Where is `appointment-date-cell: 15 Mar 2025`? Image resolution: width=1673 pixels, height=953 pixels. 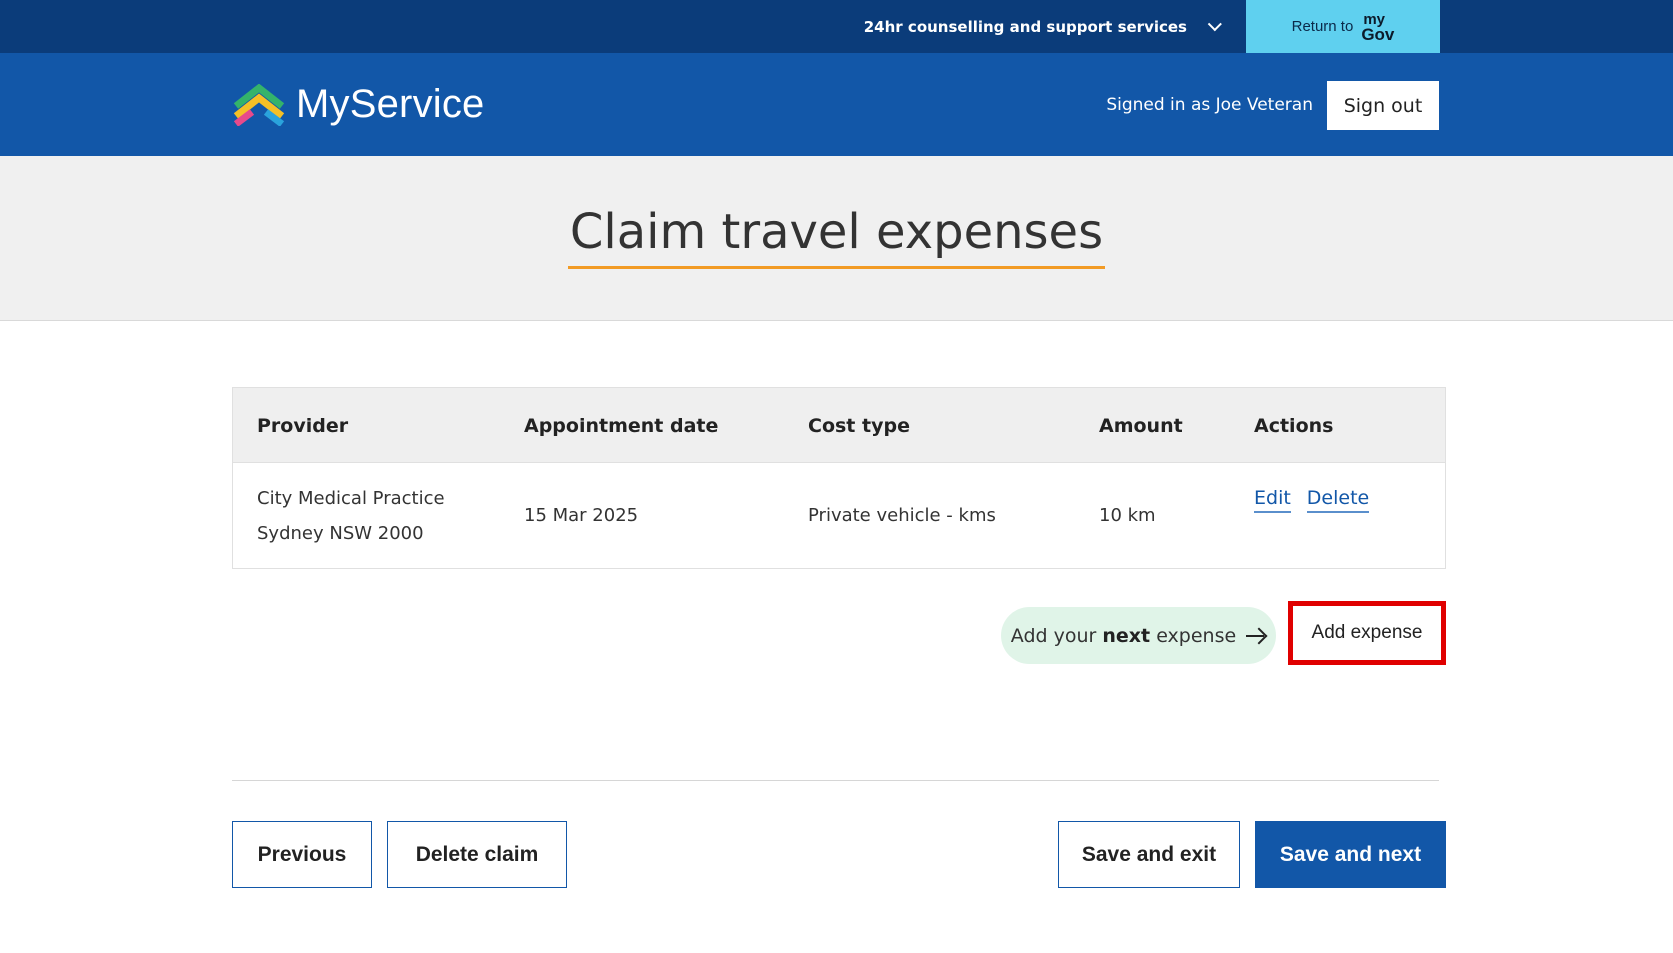 appointment-date-cell: 15 Mar 2025 is located at coordinates (581, 515).